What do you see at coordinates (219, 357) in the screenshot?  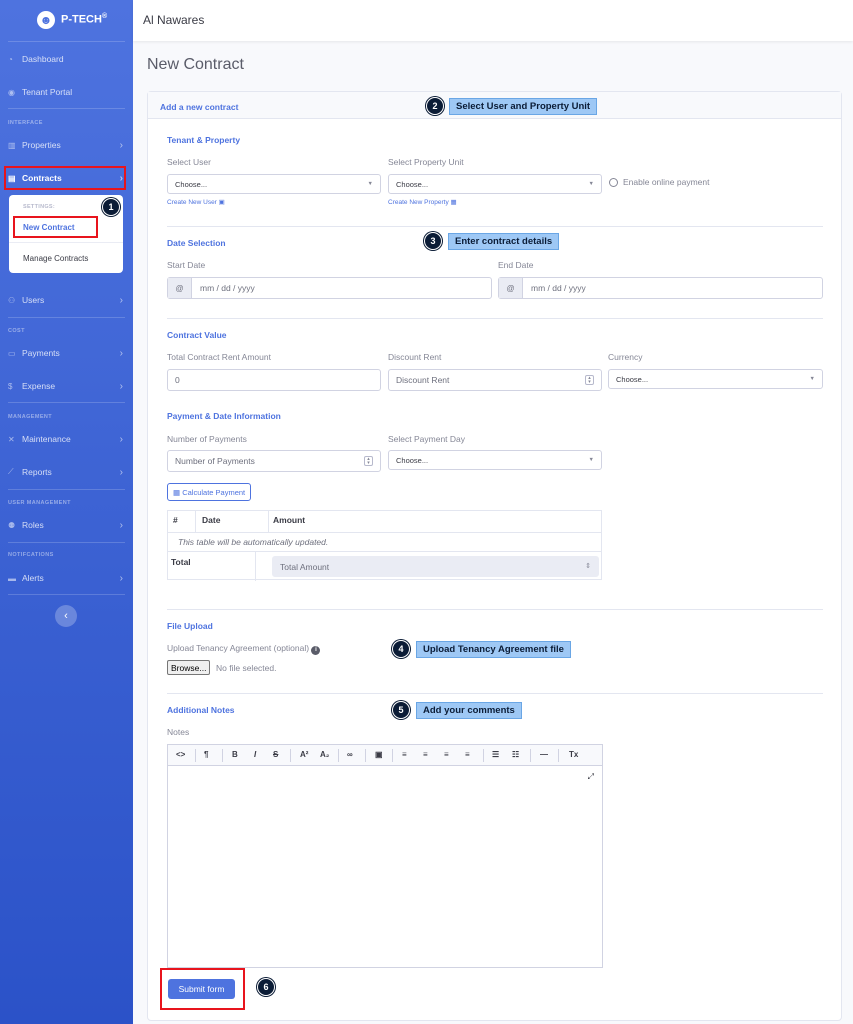 I see `total-rent-label: Total Contract Rent Amount` at bounding box center [219, 357].